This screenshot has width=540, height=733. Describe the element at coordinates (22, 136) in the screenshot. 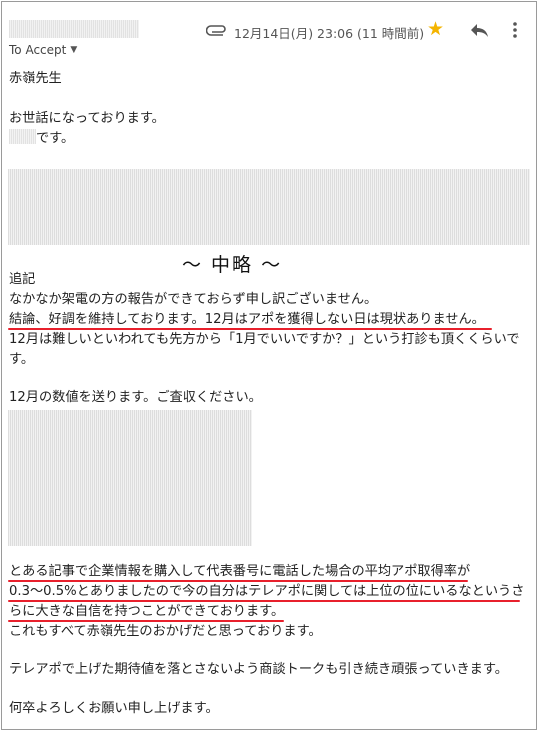

I see `redacted-sender-inline` at that location.